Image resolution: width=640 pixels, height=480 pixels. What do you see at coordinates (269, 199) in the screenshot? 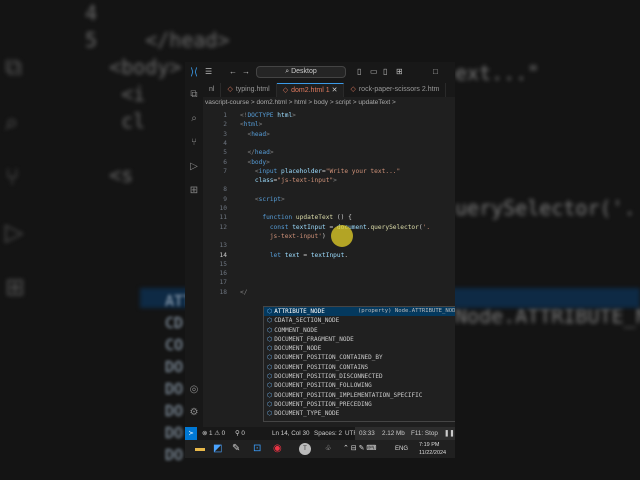
I see `code-line: <script>` at bounding box center [269, 199].